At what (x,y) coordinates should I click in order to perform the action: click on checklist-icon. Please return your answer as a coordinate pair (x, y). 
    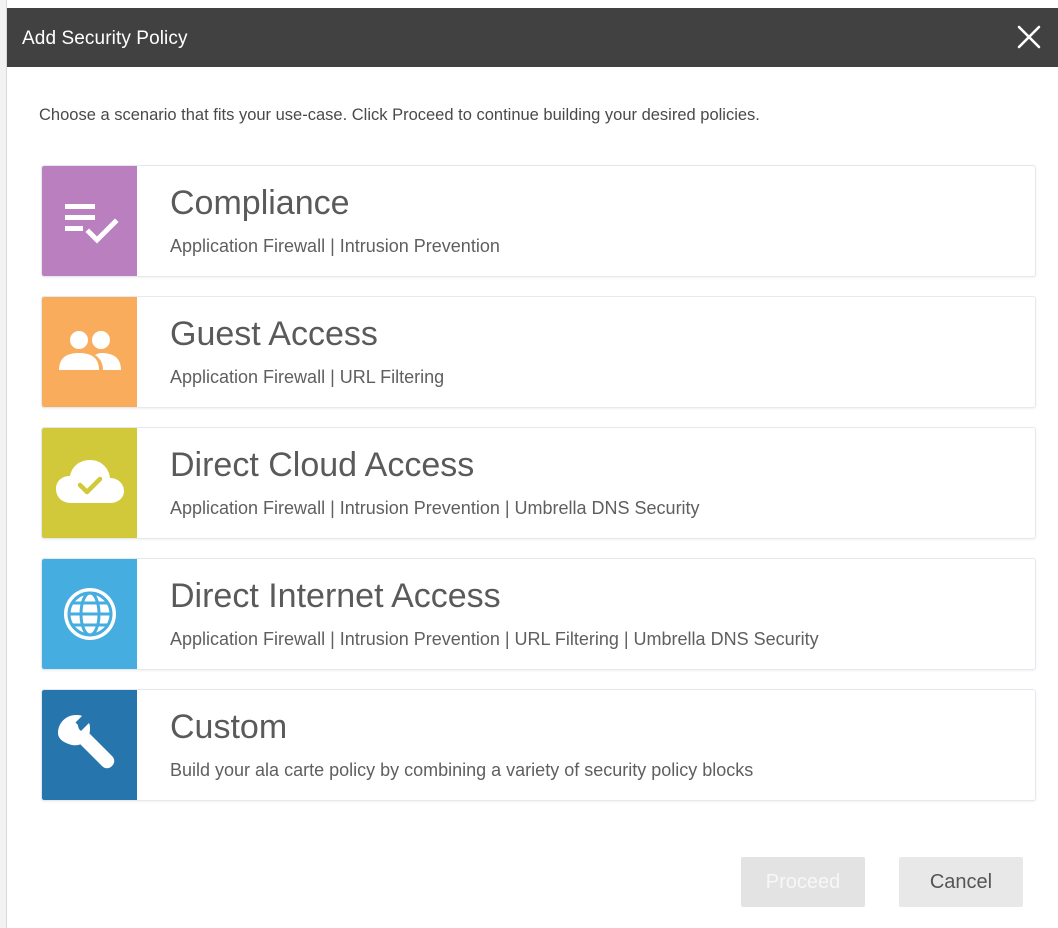
    Looking at the image, I should click on (91, 224).